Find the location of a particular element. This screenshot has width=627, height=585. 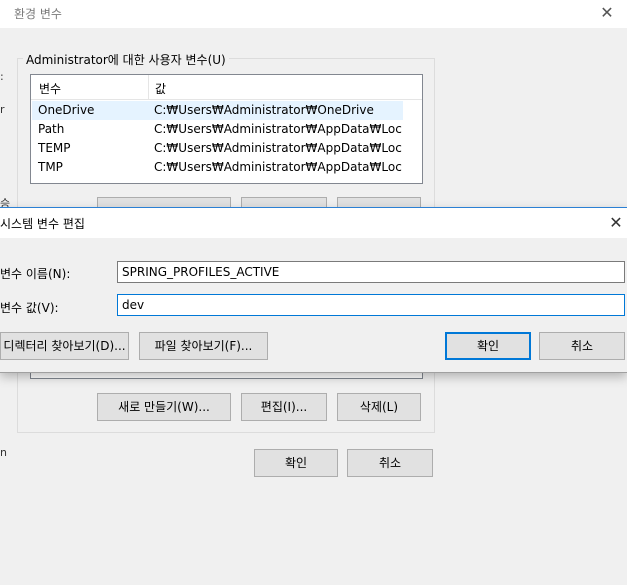

list-header: 변수 값 is located at coordinates (226, 87).